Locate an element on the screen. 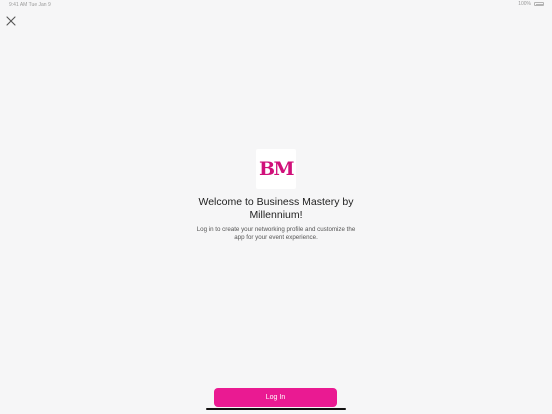 The height and width of the screenshot is (414, 552). close-icon is located at coordinates (11, 21).